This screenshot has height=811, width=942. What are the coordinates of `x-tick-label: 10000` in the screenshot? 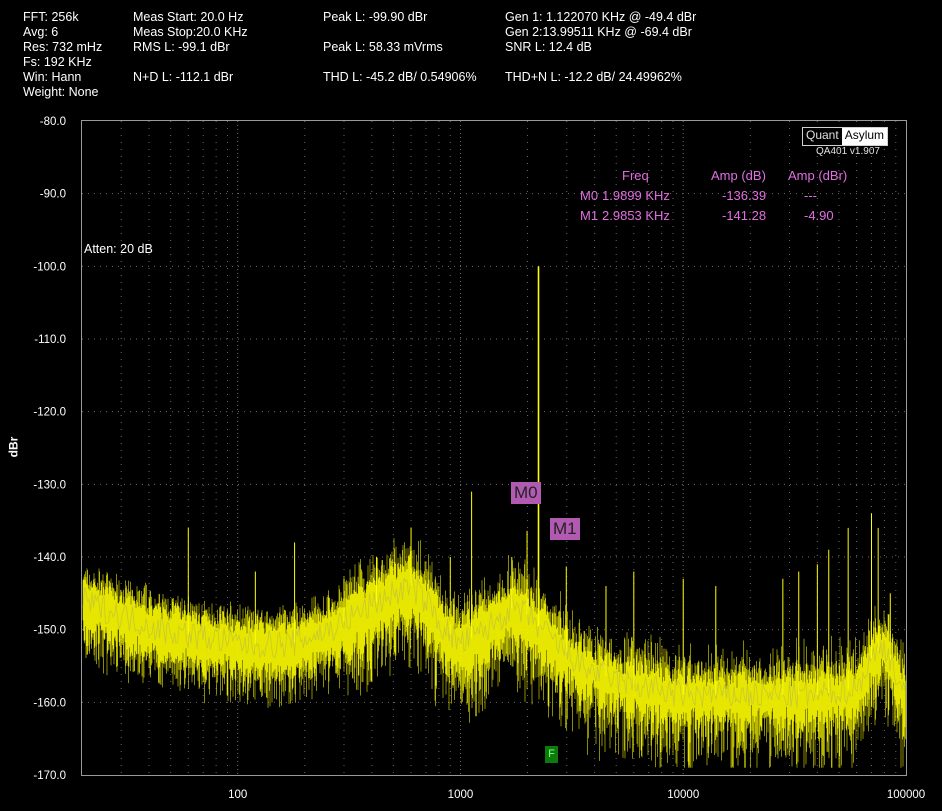 It's located at (683, 795).